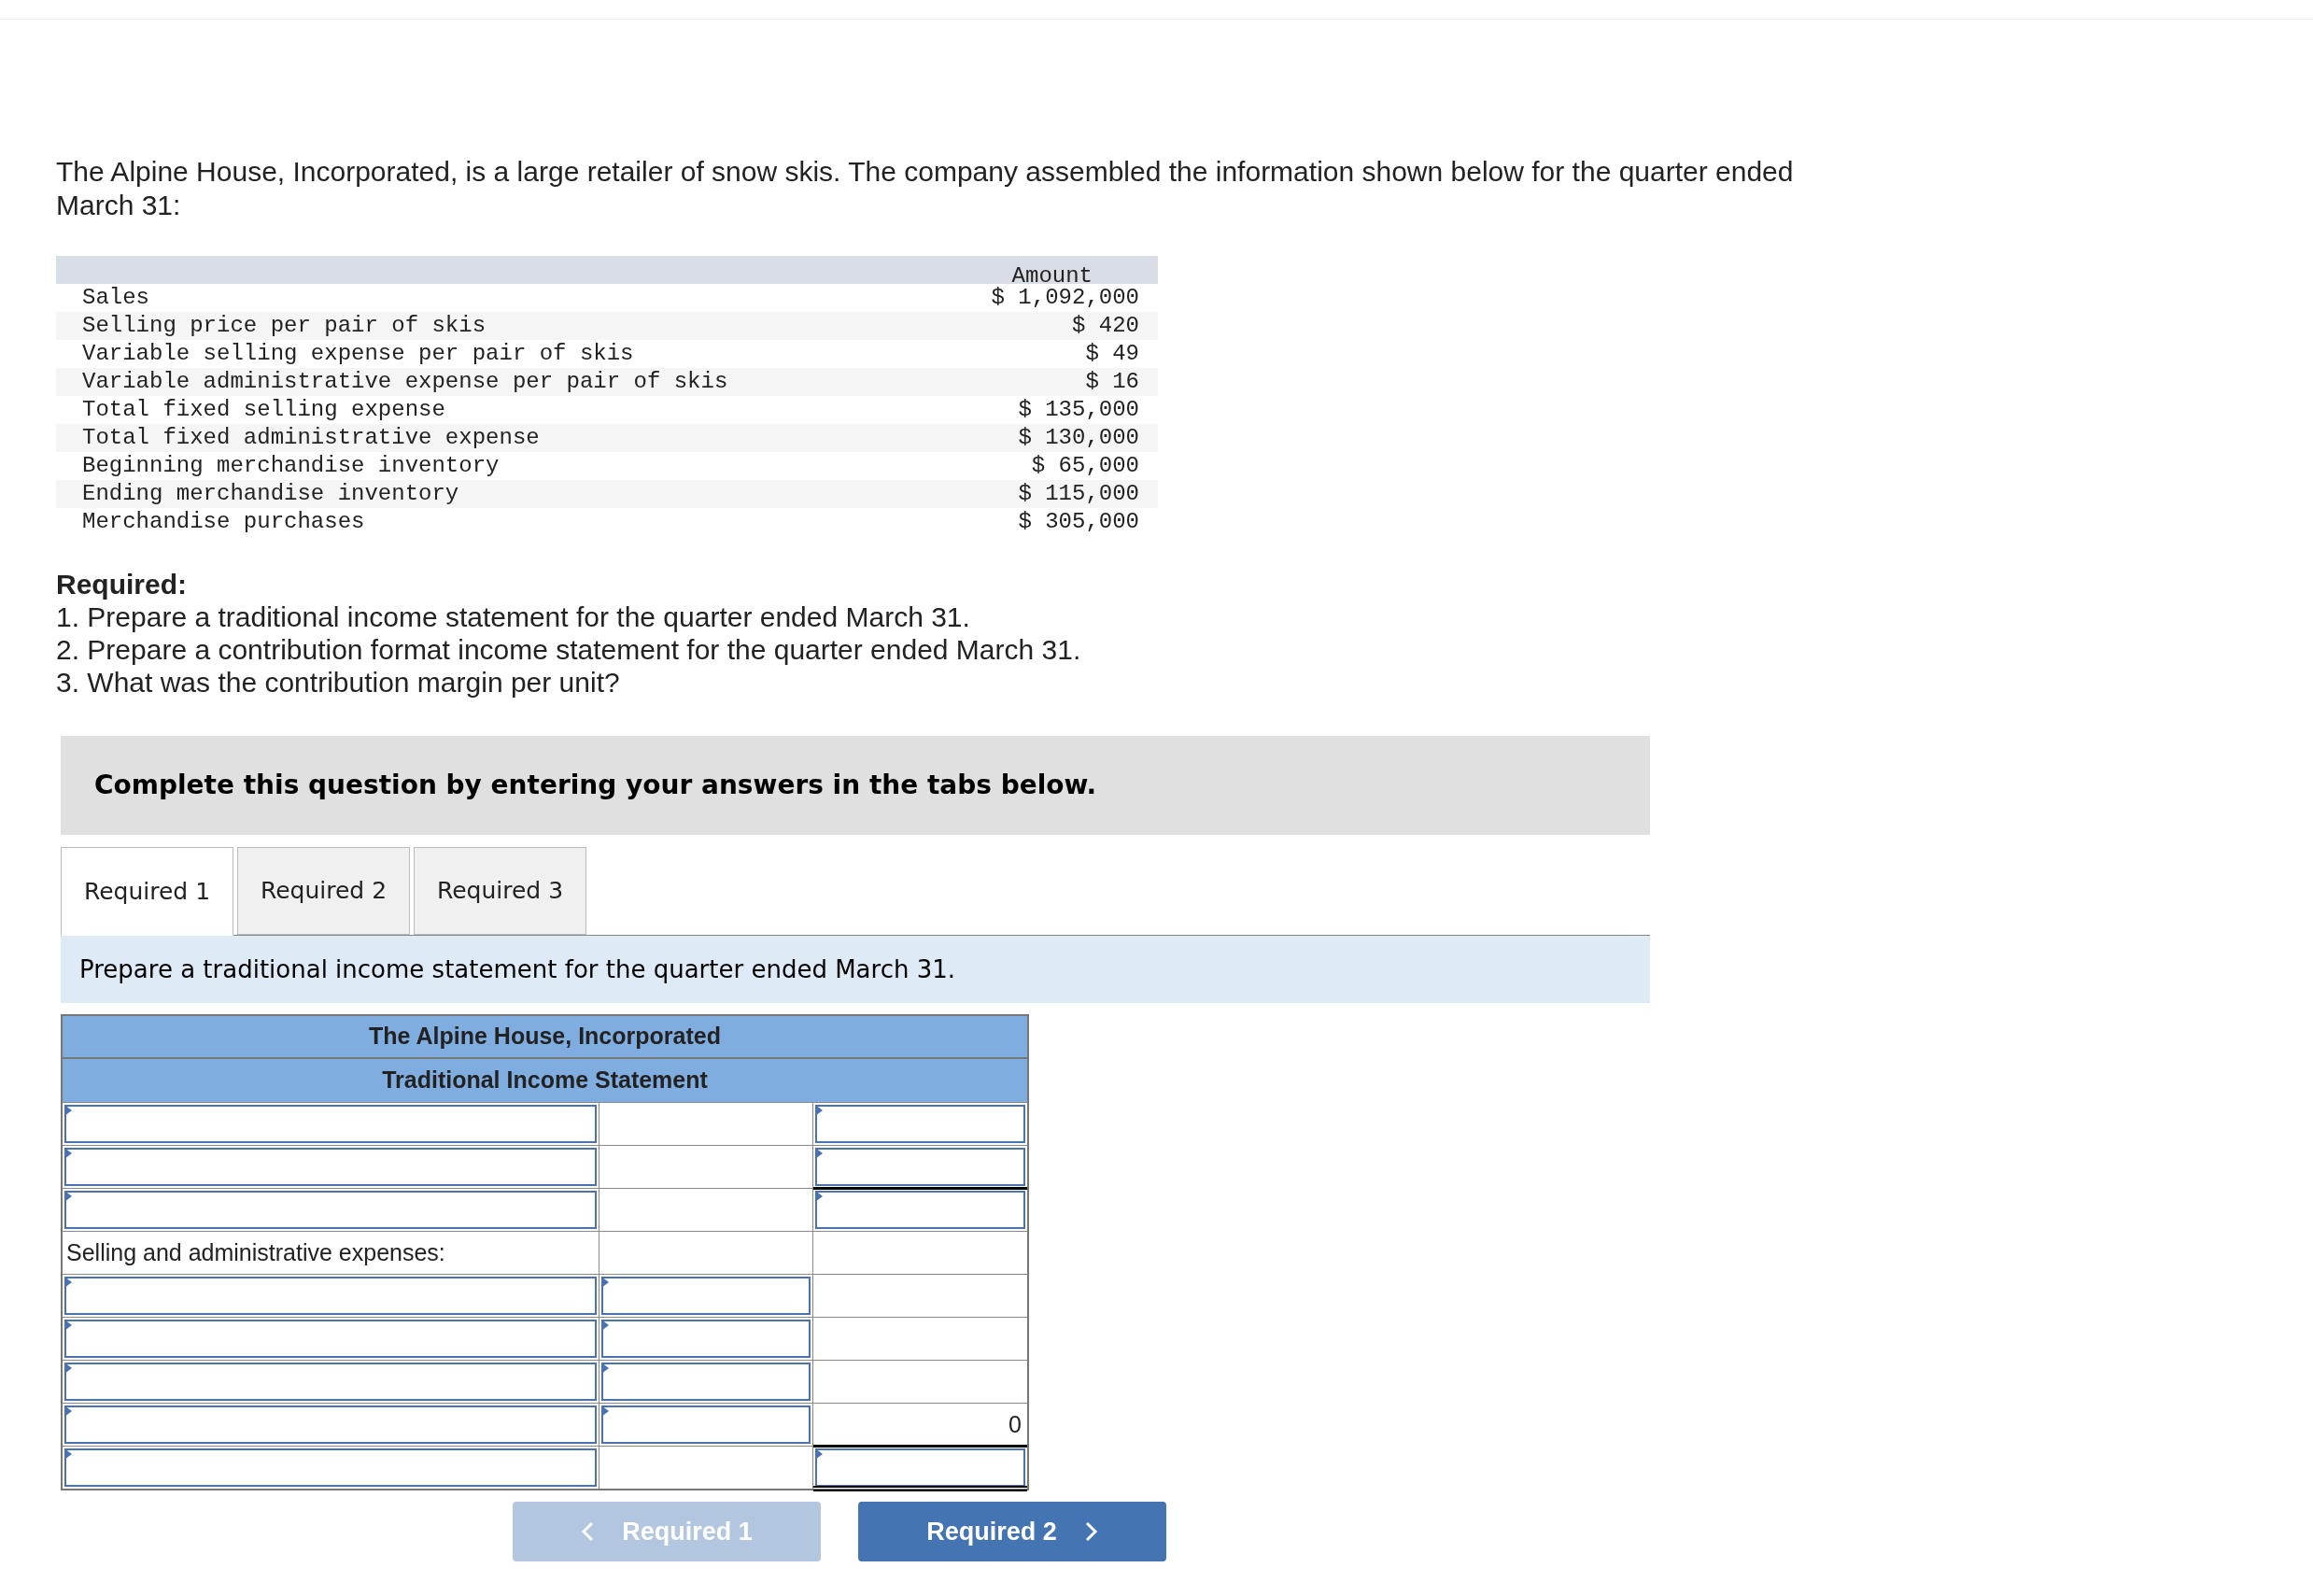 Image resolution: width=2313 pixels, height=1596 pixels. What do you see at coordinates (513, 616) in the screenshot?
I see `requirement-text: 1. Prepare a traditional income statement for the quarter ended March 31.` at bounding box center [513, 616].